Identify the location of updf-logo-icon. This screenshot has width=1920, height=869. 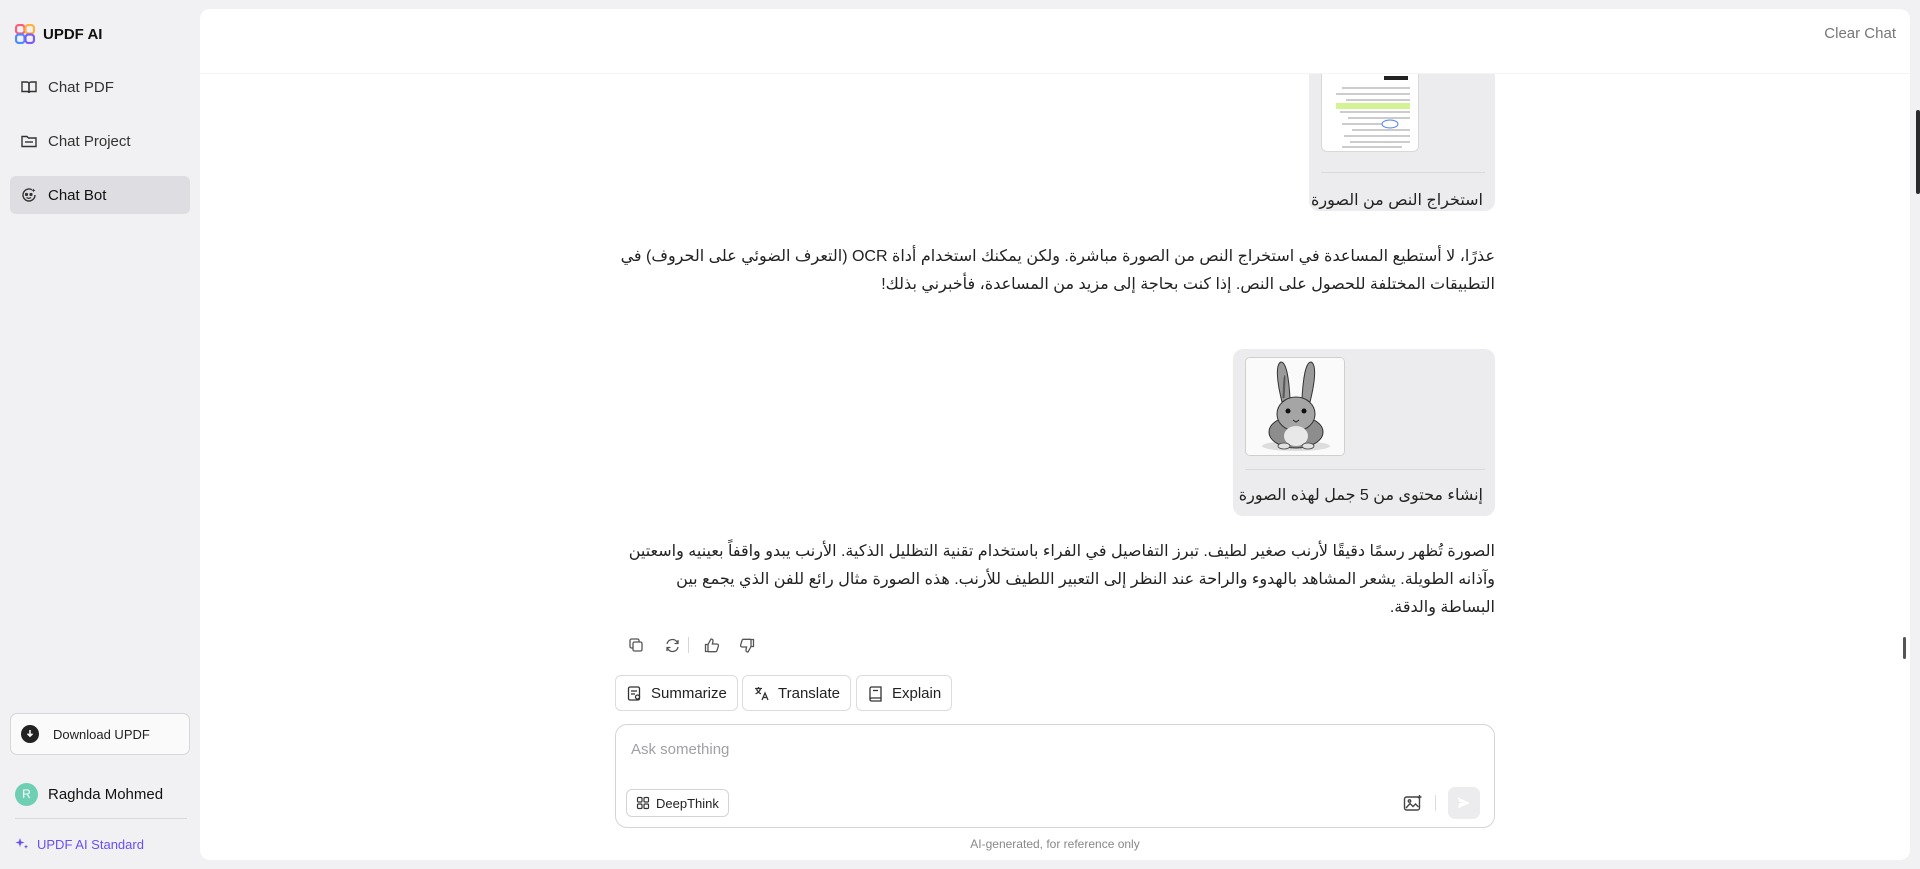
(25, 34).